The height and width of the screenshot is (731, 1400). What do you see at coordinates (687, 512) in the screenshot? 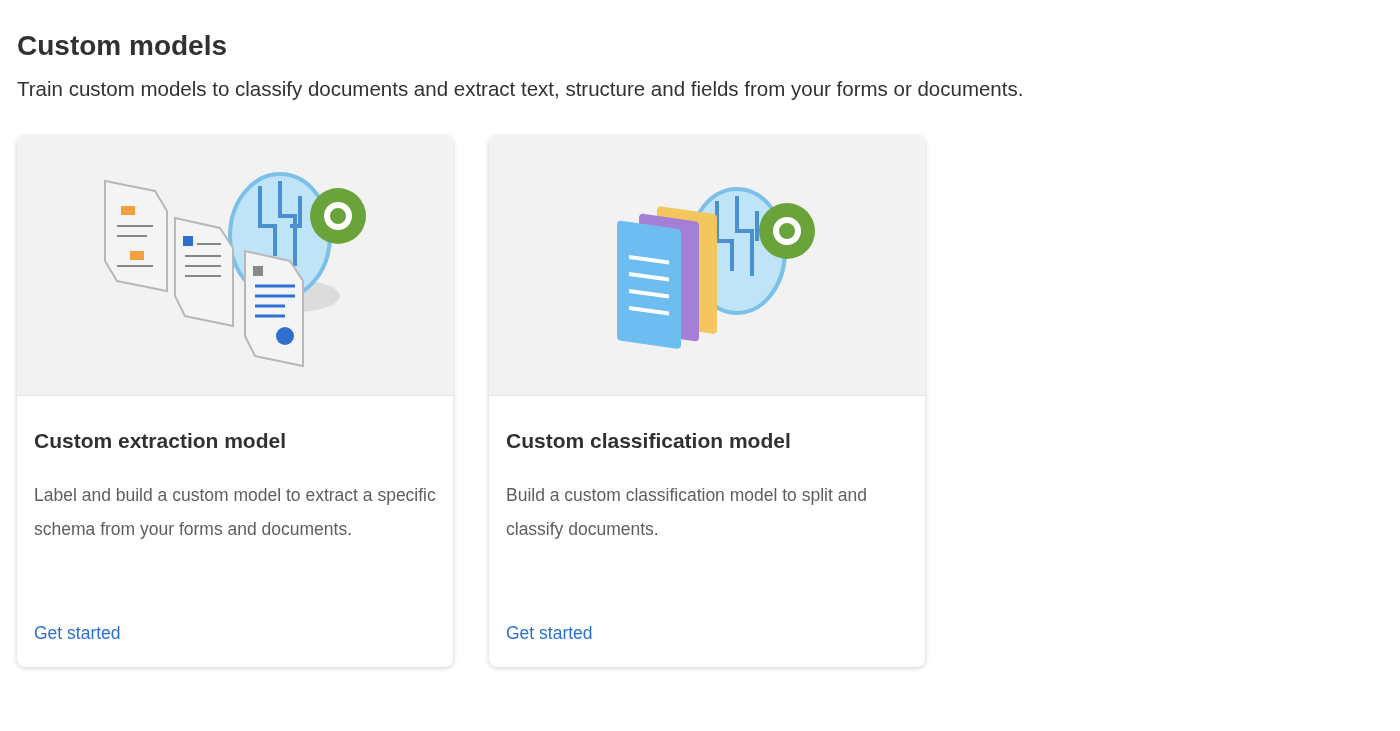
I see `card-description: Build a custom classification model to split and classify documents.` at bounding box center [687, 512].